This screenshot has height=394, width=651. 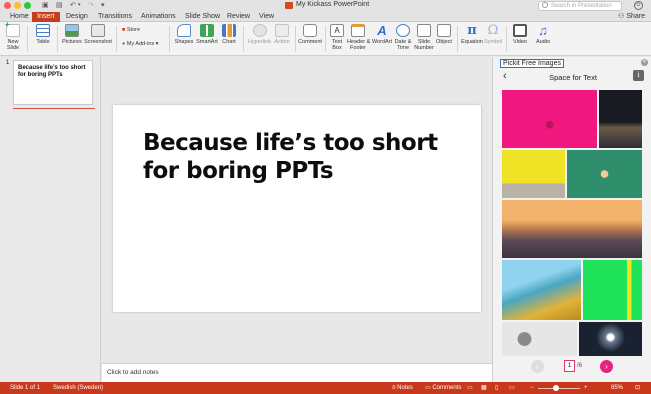 What do you see at coordinates (207, 34) in the screenshot?
I see `smartart-button: SmartArt` at bounding box center [207, 34].